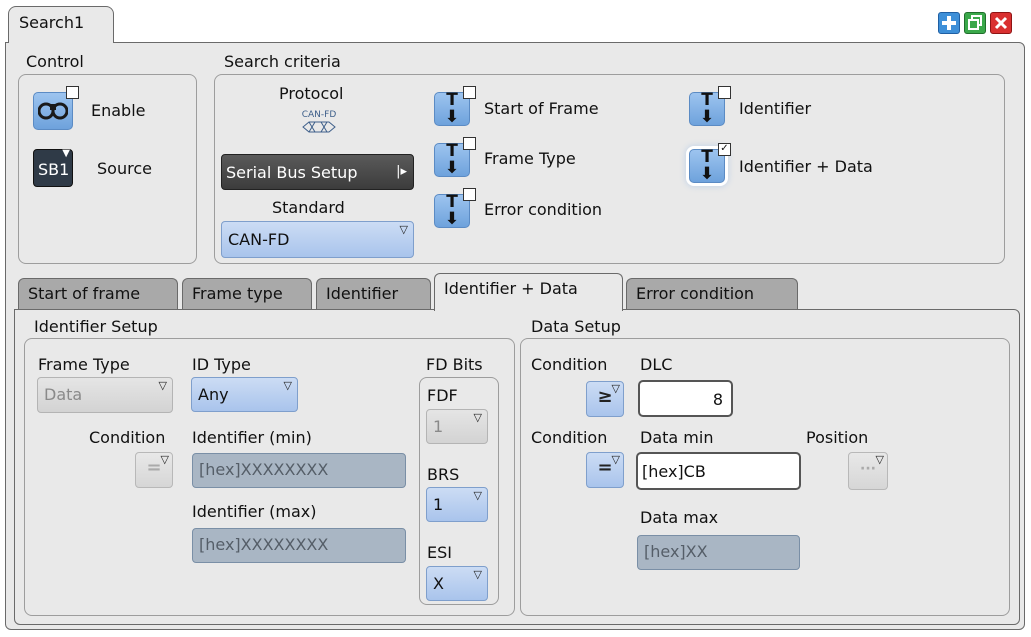 This screenshot has width=1031, height=637. I want to click on identifier-min-field: [hex]XXXXXXXX, so click(299, 470).